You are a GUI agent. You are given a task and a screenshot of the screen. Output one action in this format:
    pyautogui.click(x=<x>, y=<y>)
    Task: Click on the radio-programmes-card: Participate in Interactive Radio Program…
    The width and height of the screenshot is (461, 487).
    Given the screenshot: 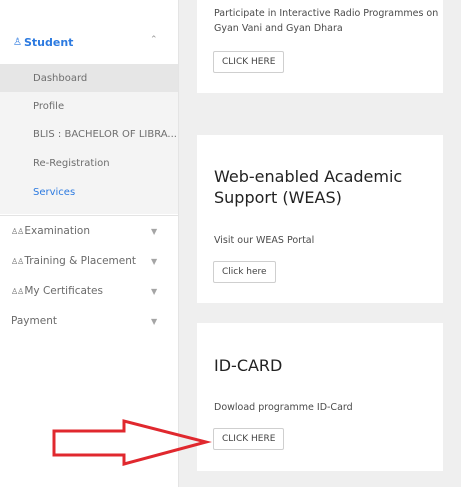 What is the action you would take?
    pyautogui.click(x=320, y=46)
    